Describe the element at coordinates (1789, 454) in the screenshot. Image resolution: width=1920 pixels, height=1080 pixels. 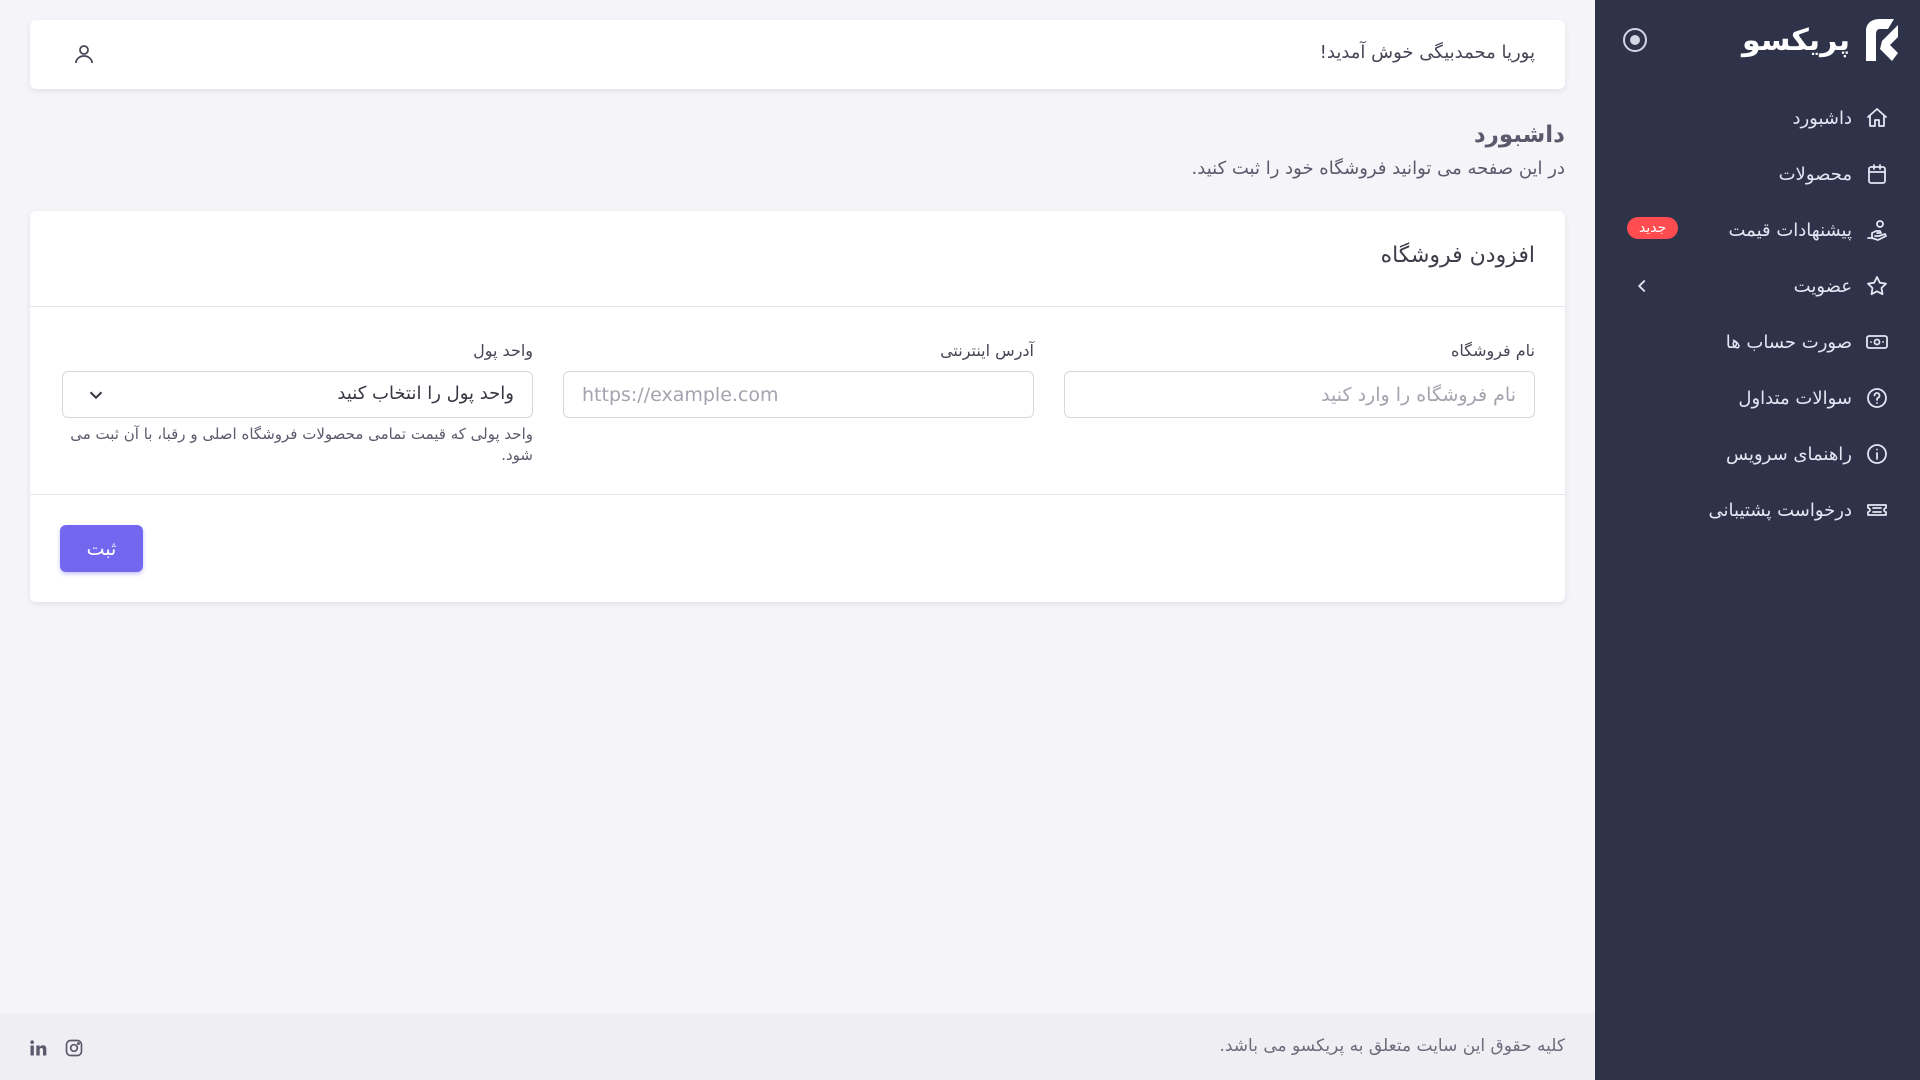
I see `sidebar-item-label: راهنمای سرویس` at that location.